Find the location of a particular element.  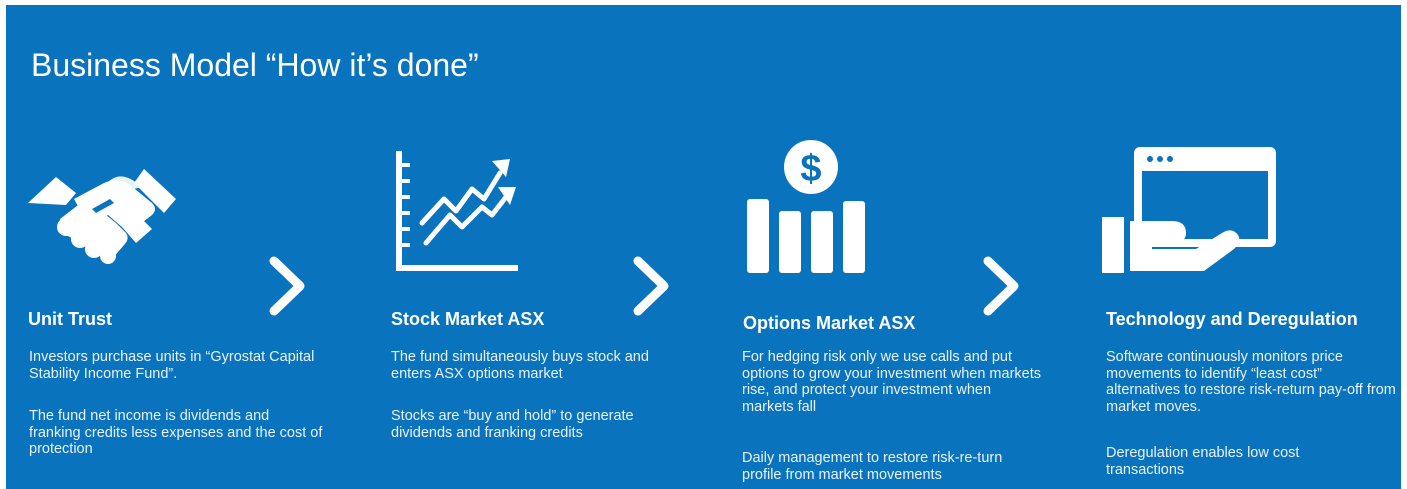

page-title: Business Model “How it’s done” is located at coordinates (255, 65).